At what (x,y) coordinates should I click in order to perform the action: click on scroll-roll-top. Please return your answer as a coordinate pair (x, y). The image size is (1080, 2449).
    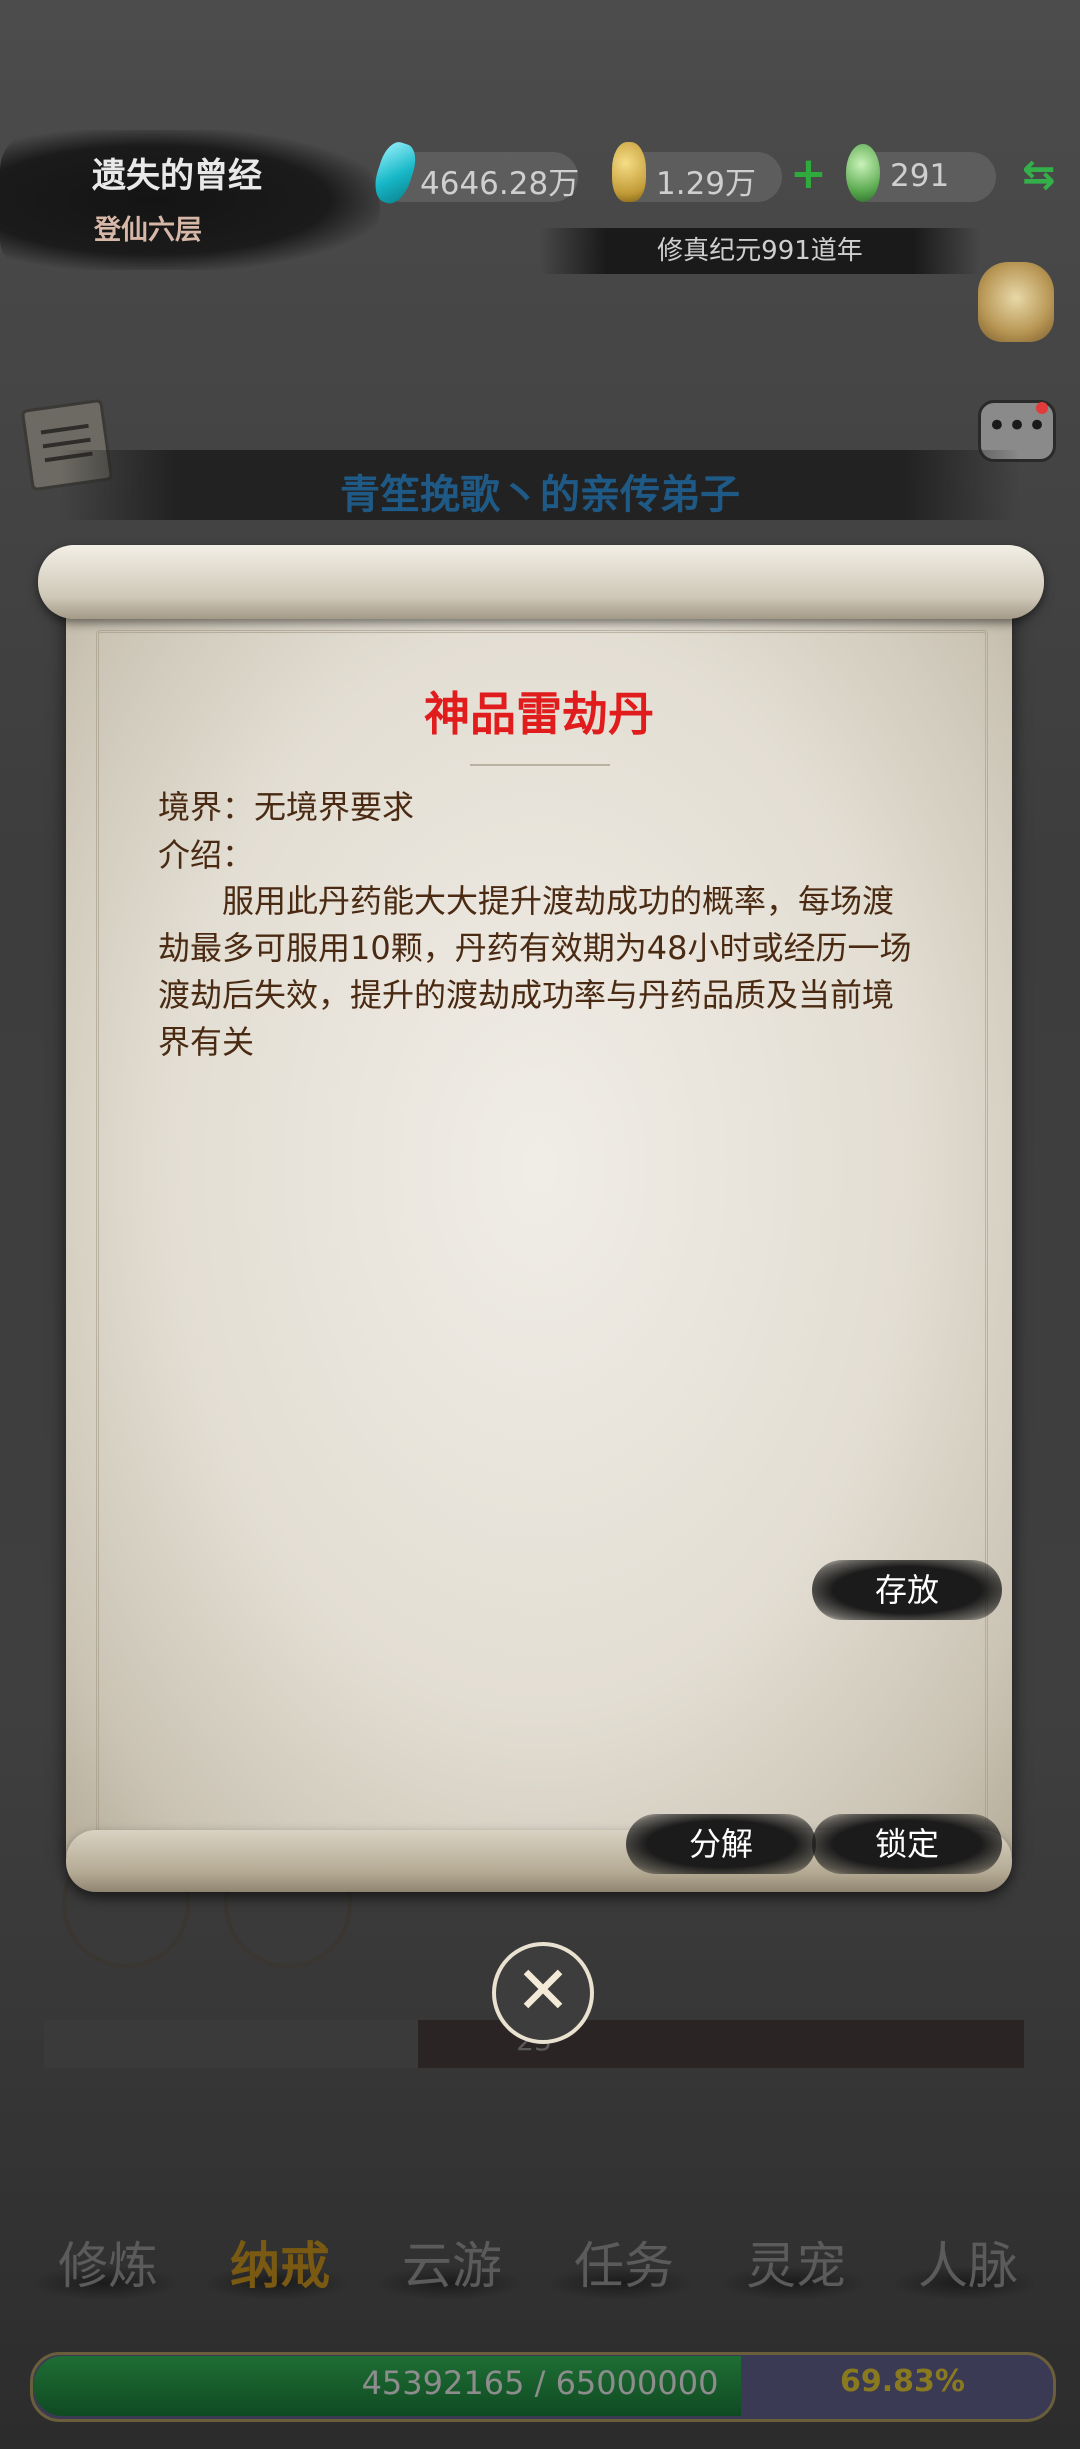
    Looking at the image, I should click on (541, 582).